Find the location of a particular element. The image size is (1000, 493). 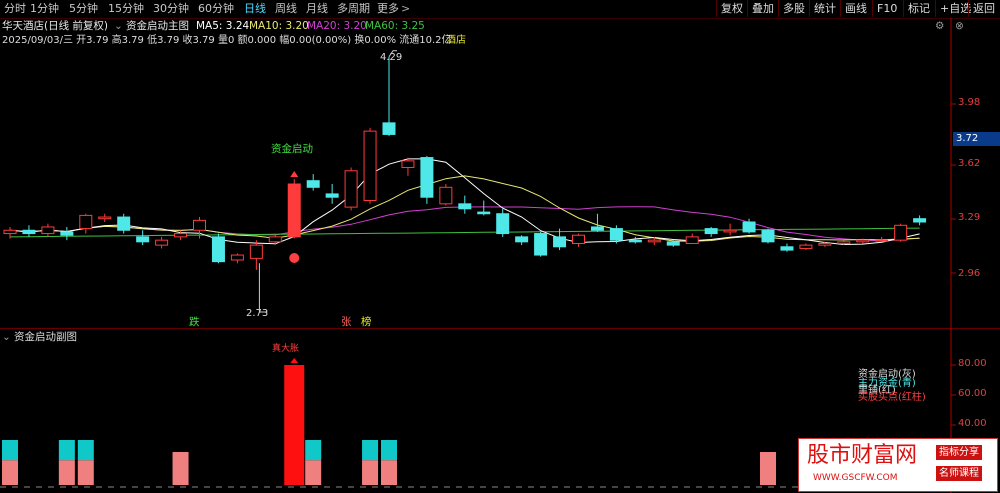

watermark-url: WWW.GSCFW.COM is located at coordinates (855, 478).